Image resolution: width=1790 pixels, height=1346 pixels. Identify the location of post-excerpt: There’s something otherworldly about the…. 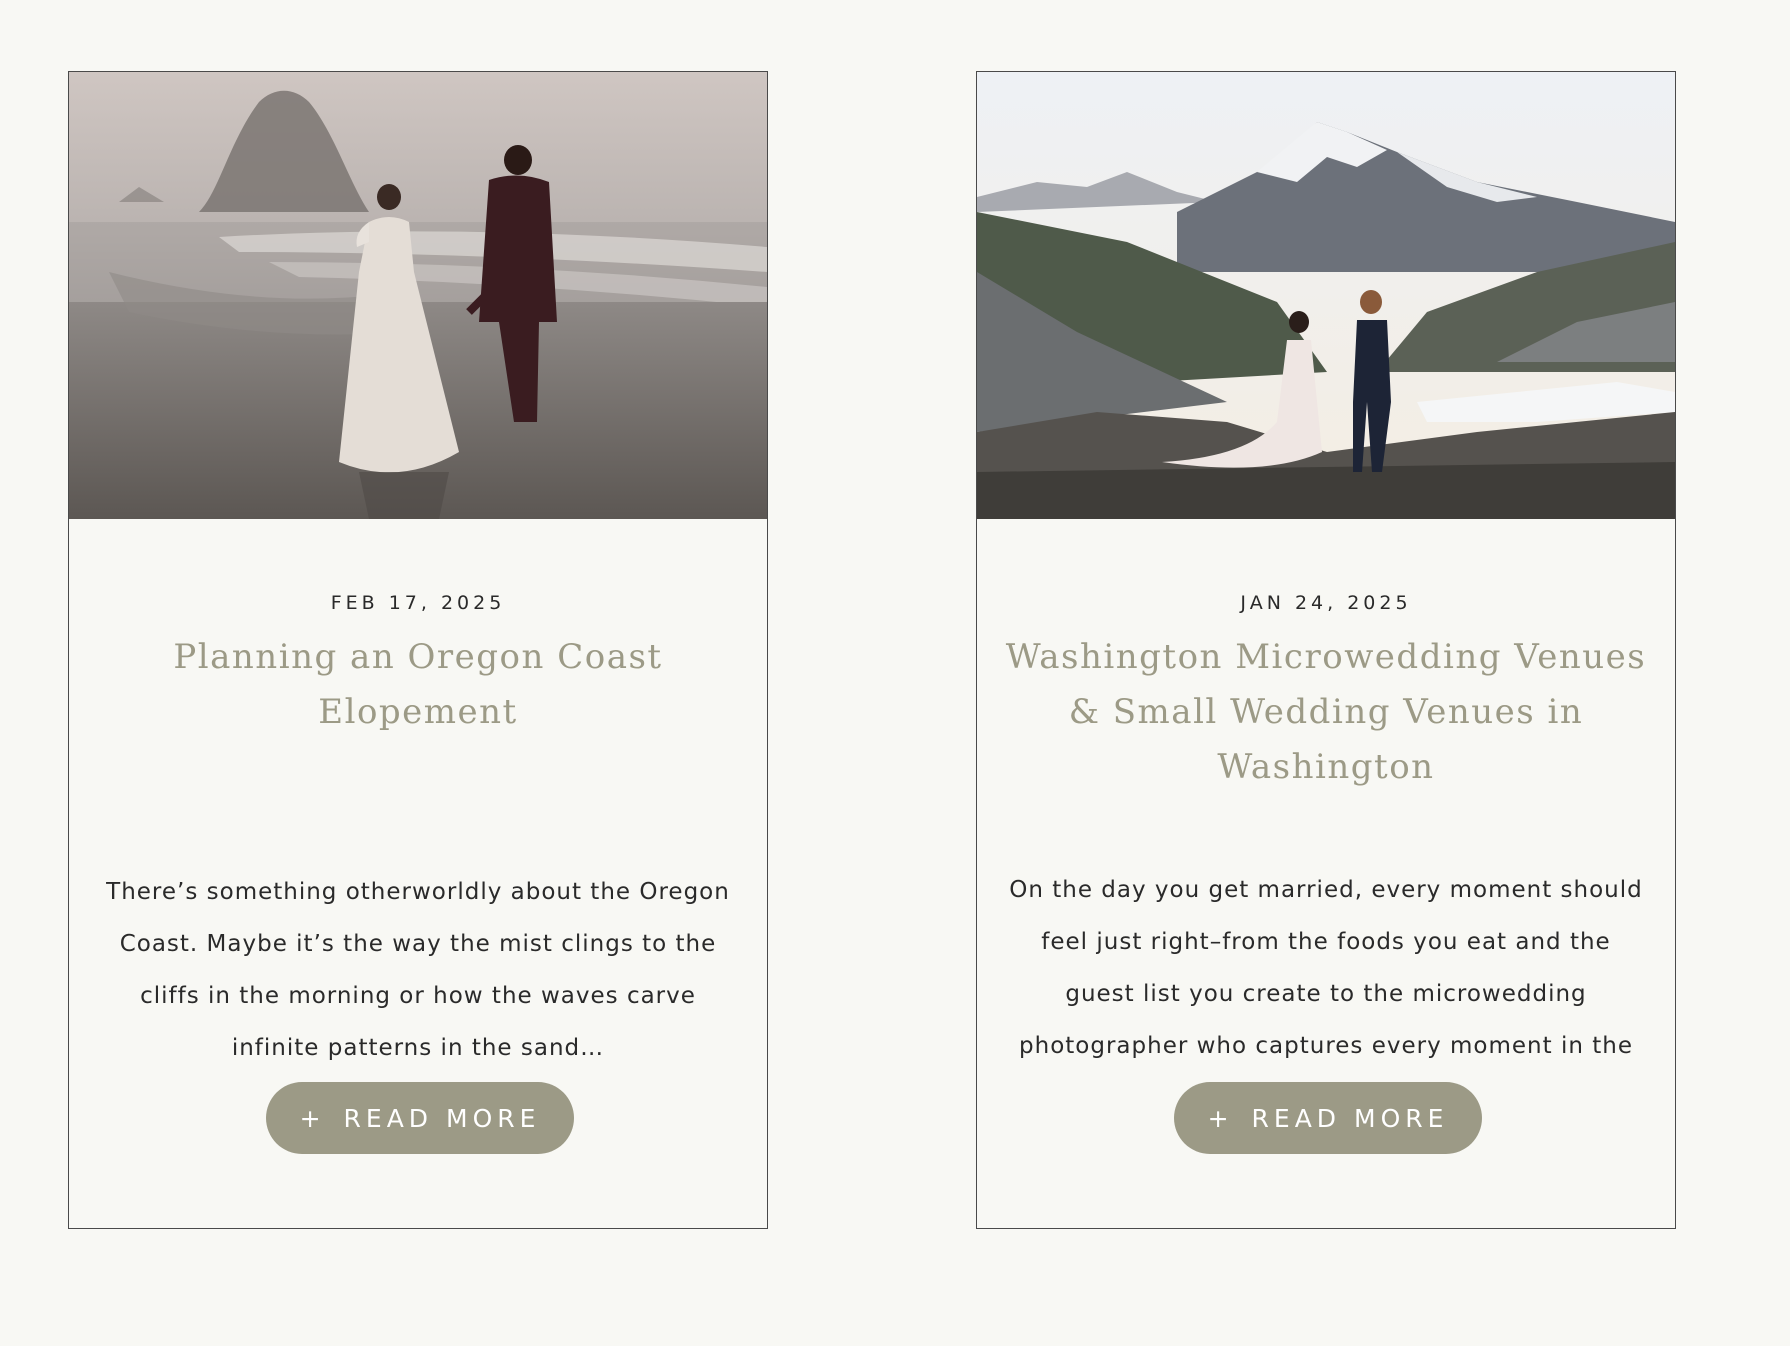
(418, 970).